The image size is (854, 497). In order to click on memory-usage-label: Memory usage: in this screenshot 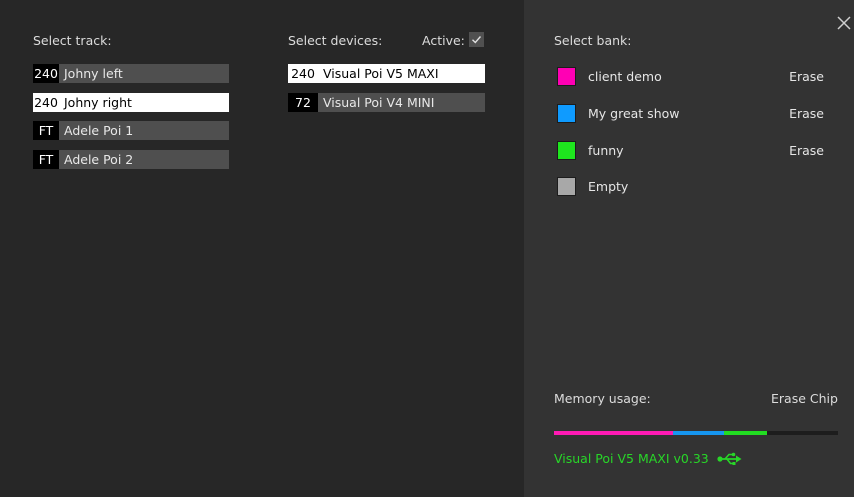, I will do `click(602, 398)`.